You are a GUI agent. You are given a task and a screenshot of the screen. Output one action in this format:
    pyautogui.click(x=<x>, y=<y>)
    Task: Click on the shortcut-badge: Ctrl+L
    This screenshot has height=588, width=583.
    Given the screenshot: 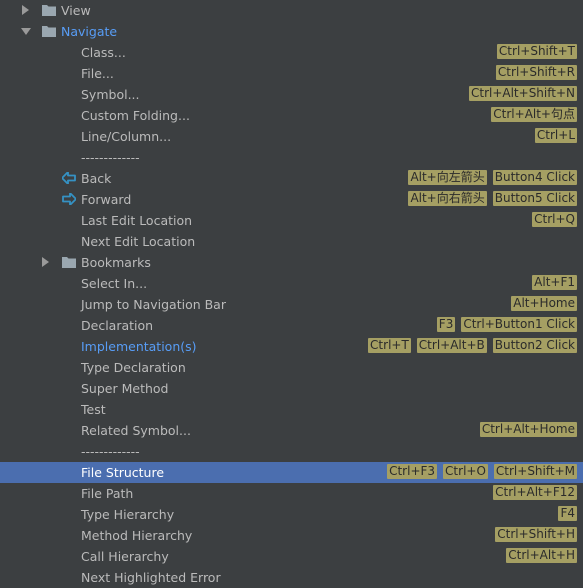 What is the action you would take?
    pyautogui.click(x=555, y=135)
    